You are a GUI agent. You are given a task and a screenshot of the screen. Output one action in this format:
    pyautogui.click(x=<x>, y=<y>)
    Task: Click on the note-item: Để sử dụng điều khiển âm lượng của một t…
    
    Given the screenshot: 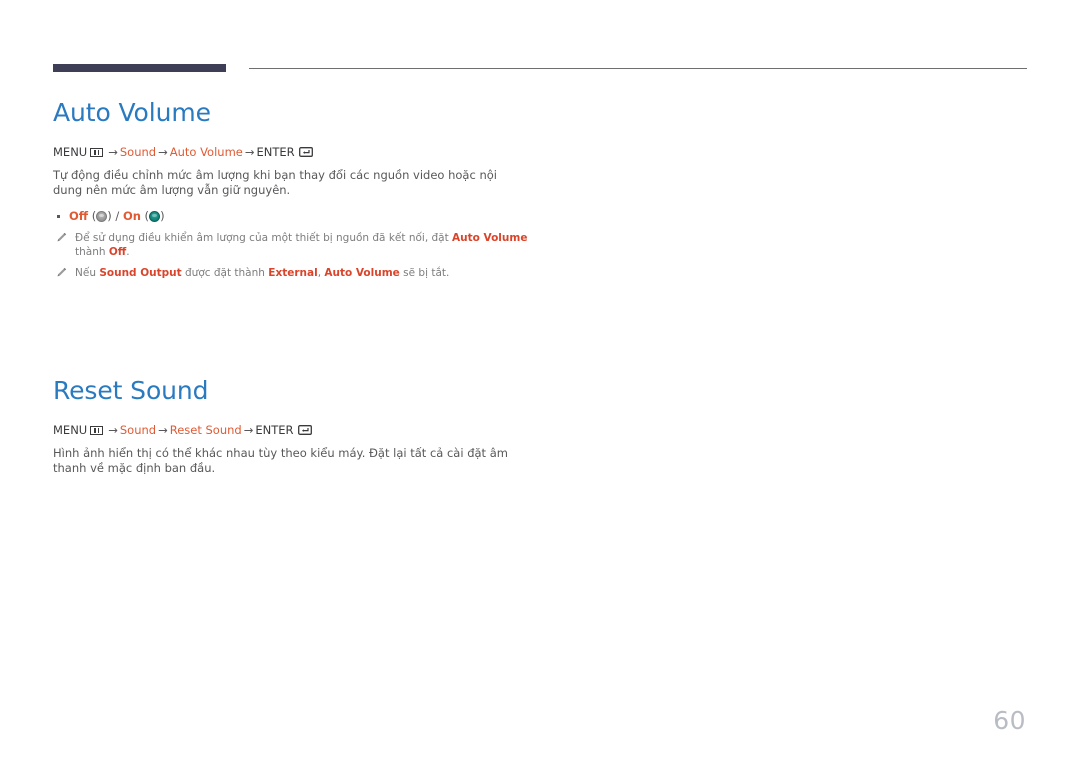 What is the action you would take?
    pyautogui.click(x=304, y=245)
    